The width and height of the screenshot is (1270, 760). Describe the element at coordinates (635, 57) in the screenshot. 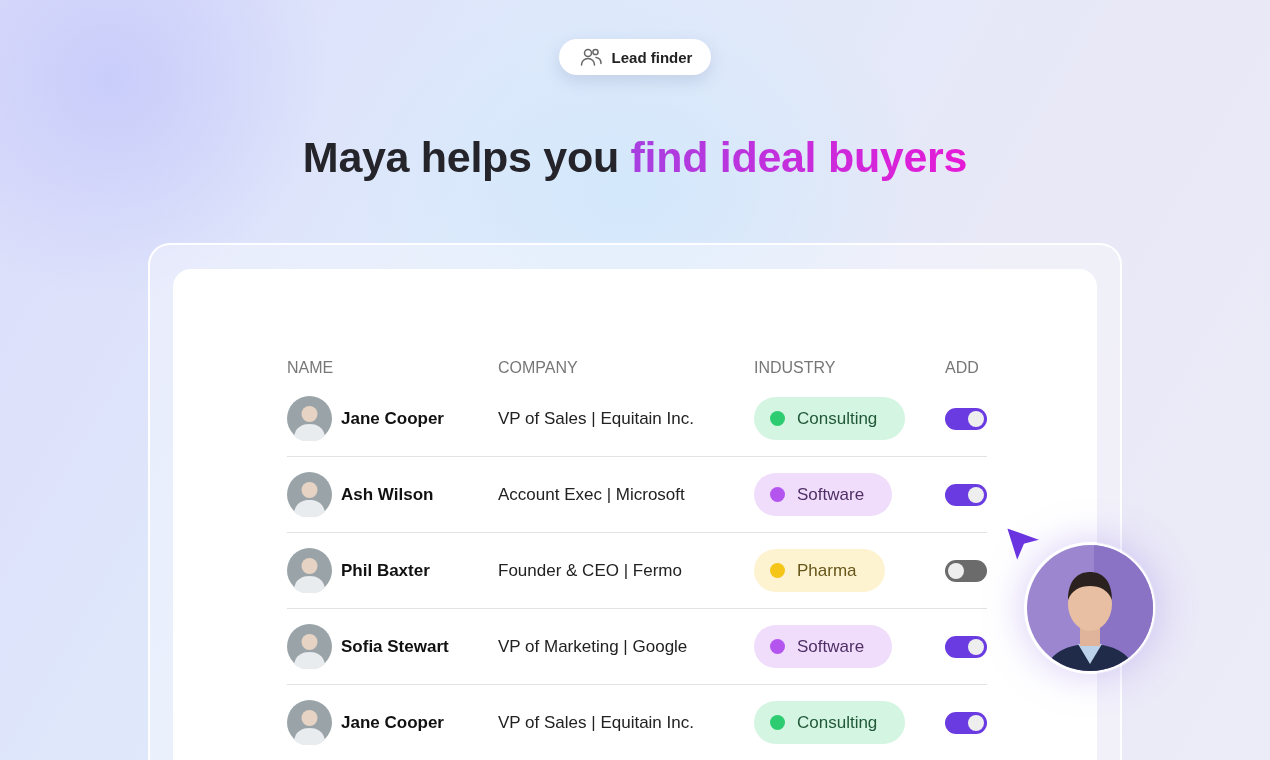

I see `lead-finder-badge: Lead finder` at that location.